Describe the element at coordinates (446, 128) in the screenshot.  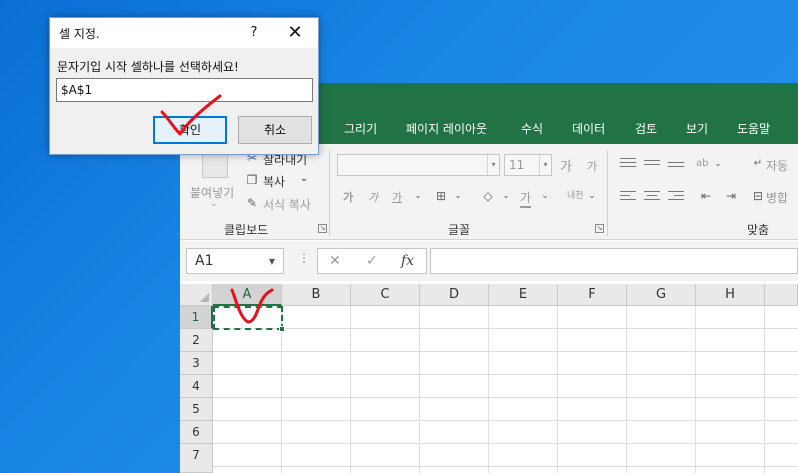
I see `tab-page-layout: 페이지 레이아웃` at that location.